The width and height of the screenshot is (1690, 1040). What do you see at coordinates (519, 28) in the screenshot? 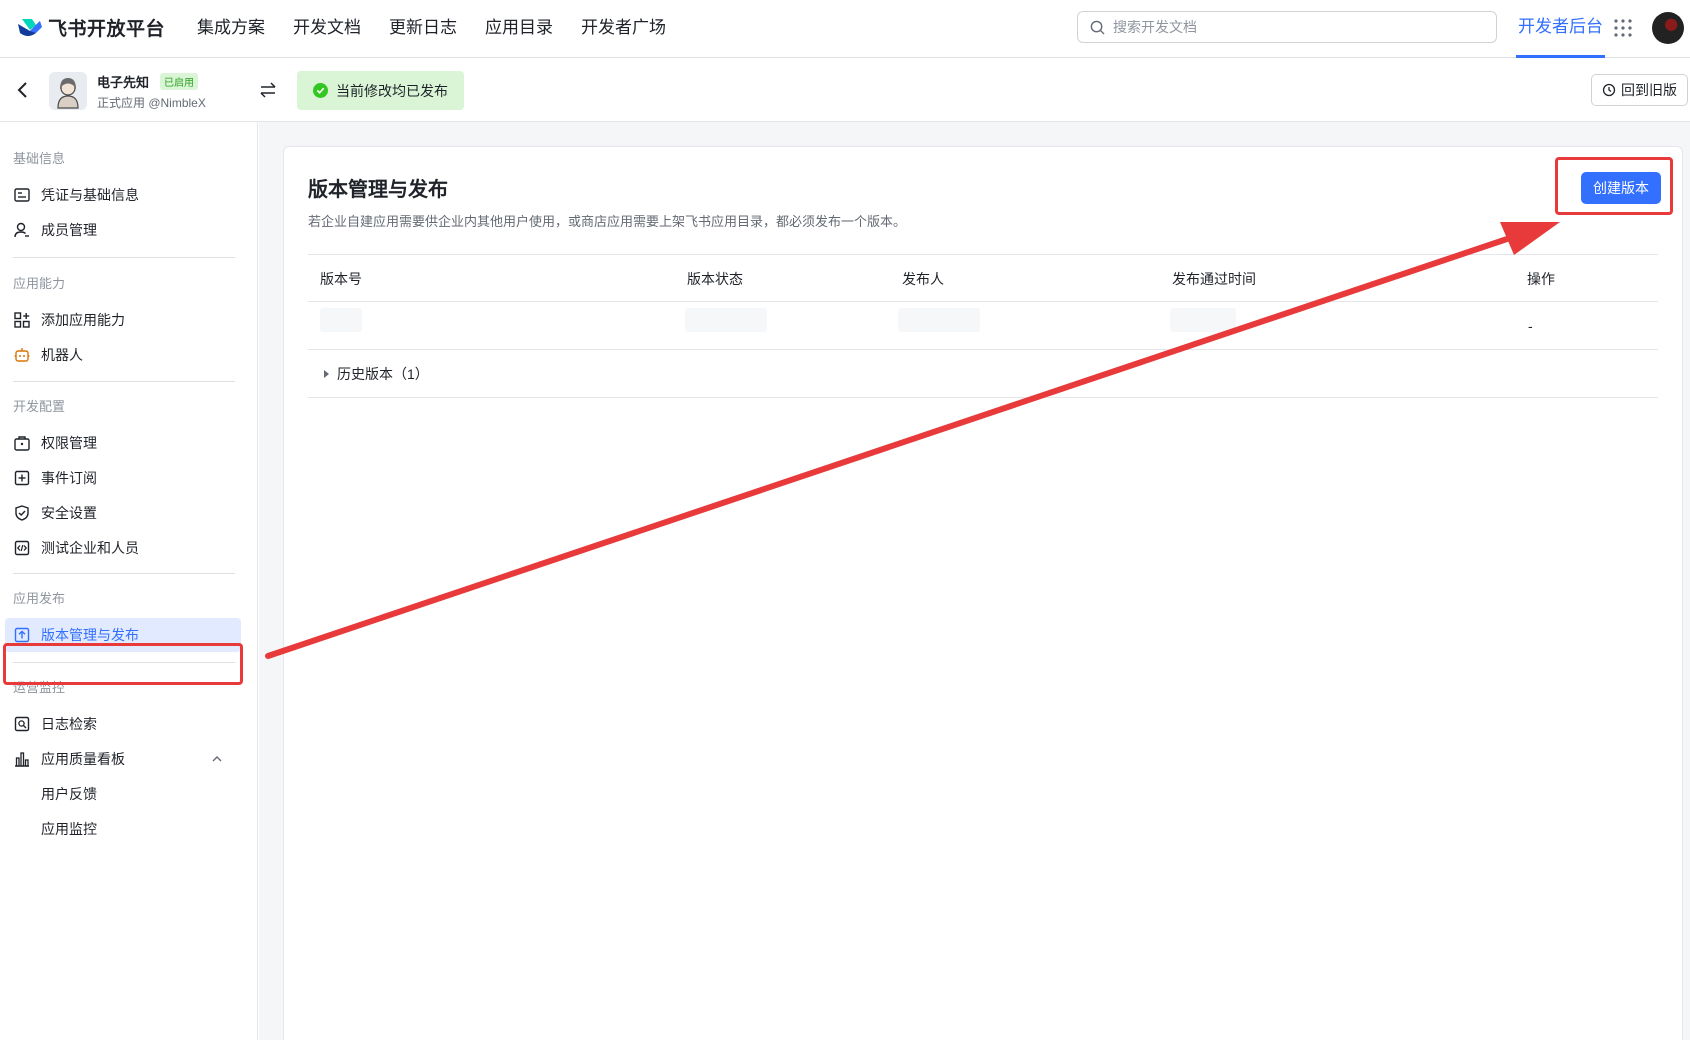
I see `nav-link-app-directory: 应用目录` at bounding box center [519, 28].